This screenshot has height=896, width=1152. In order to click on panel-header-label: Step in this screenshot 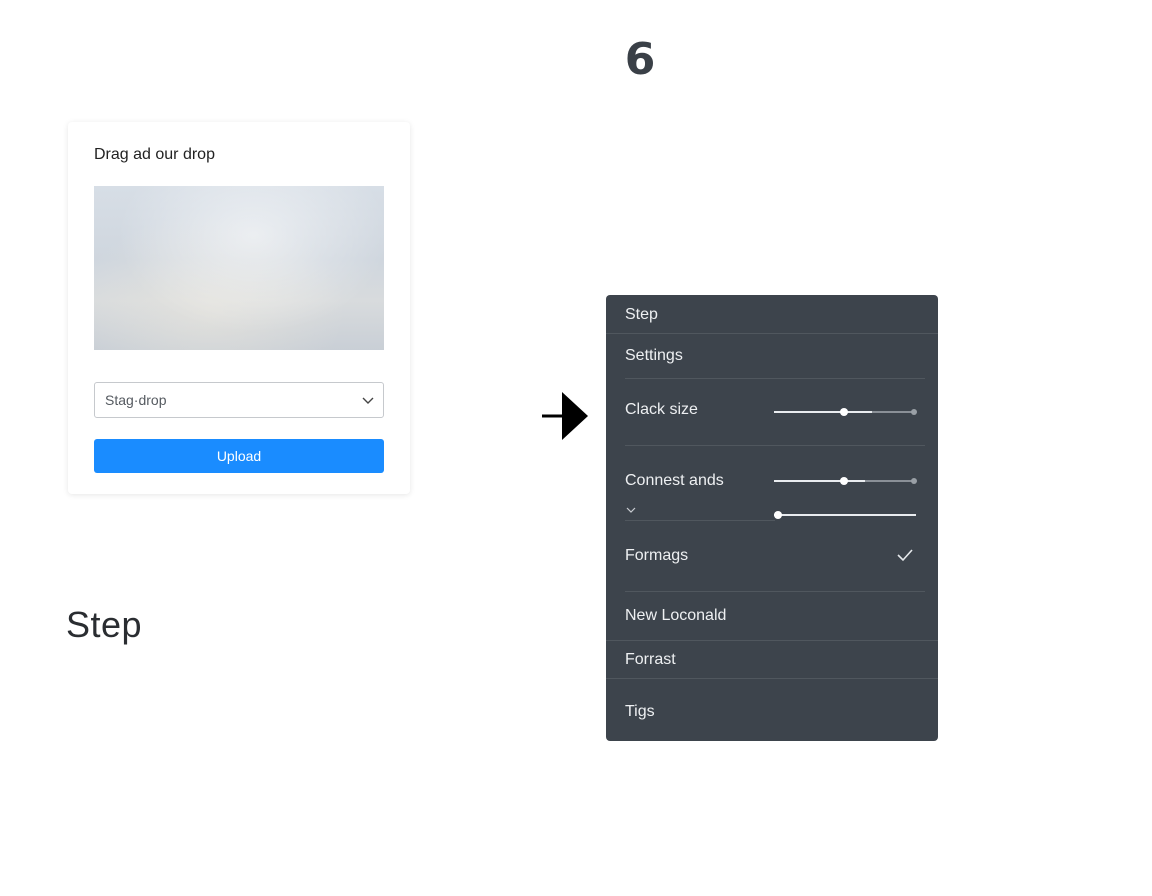, I will do `click(641, 314)`.